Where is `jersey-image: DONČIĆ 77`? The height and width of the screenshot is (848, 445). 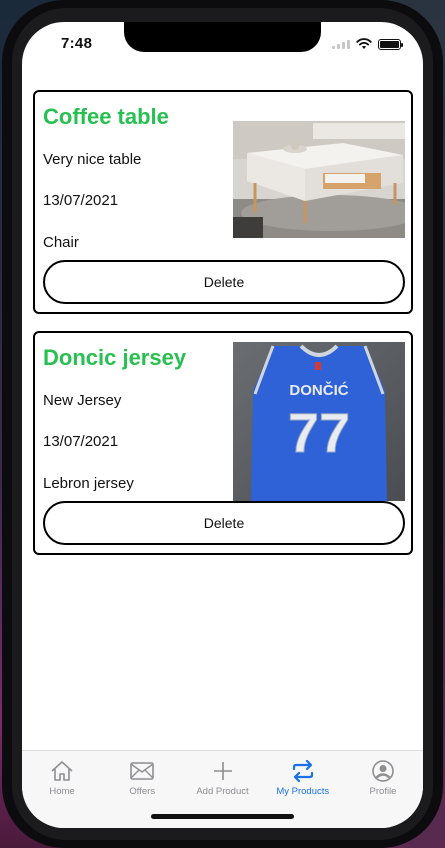
jersey-image: DONČIĆ 77 is located at coordinates (319, 421).